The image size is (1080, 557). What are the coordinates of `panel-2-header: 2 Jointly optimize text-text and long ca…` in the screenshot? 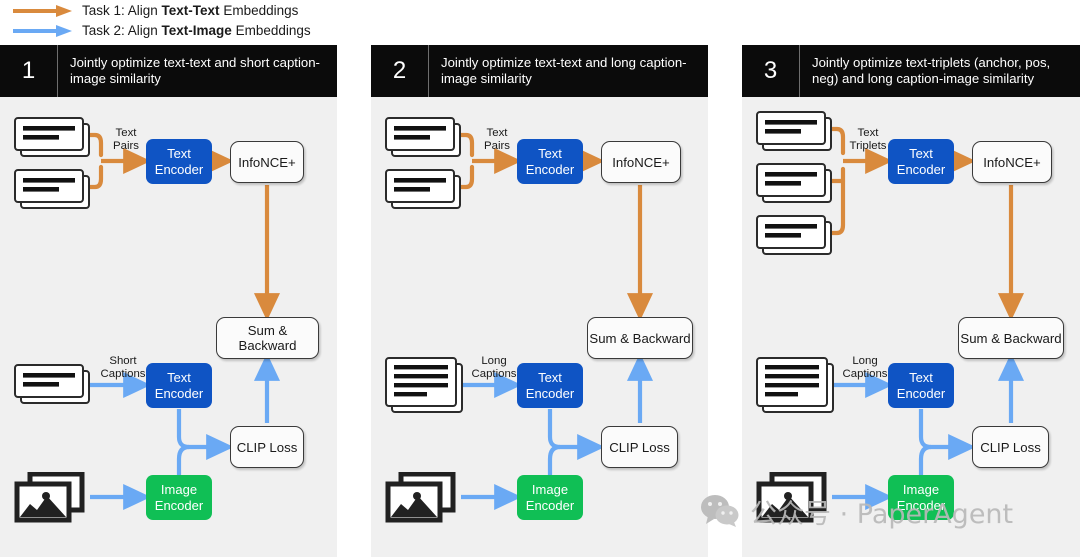 It's located at (539, 71).